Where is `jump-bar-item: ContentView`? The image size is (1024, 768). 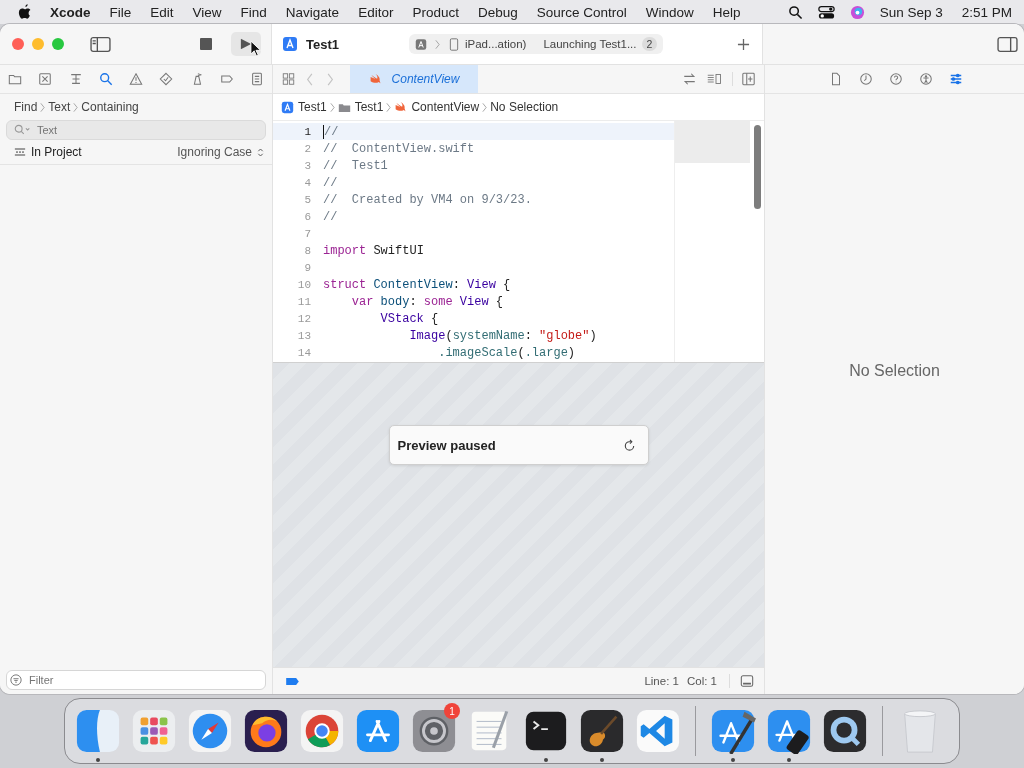 jump-bar-item: ContentView is located at coordinates (445, 107).